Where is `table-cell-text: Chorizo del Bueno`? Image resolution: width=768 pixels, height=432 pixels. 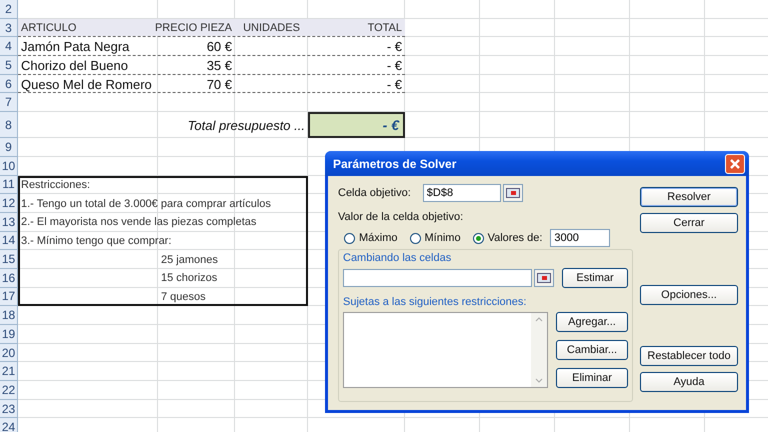 table-cell-text: Chorizo del Bueno is located at coordinates (74, 65).